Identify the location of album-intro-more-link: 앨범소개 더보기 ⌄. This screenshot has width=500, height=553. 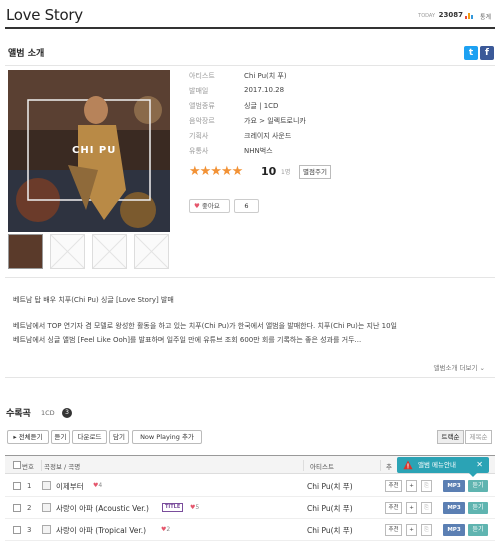
(459, 367).